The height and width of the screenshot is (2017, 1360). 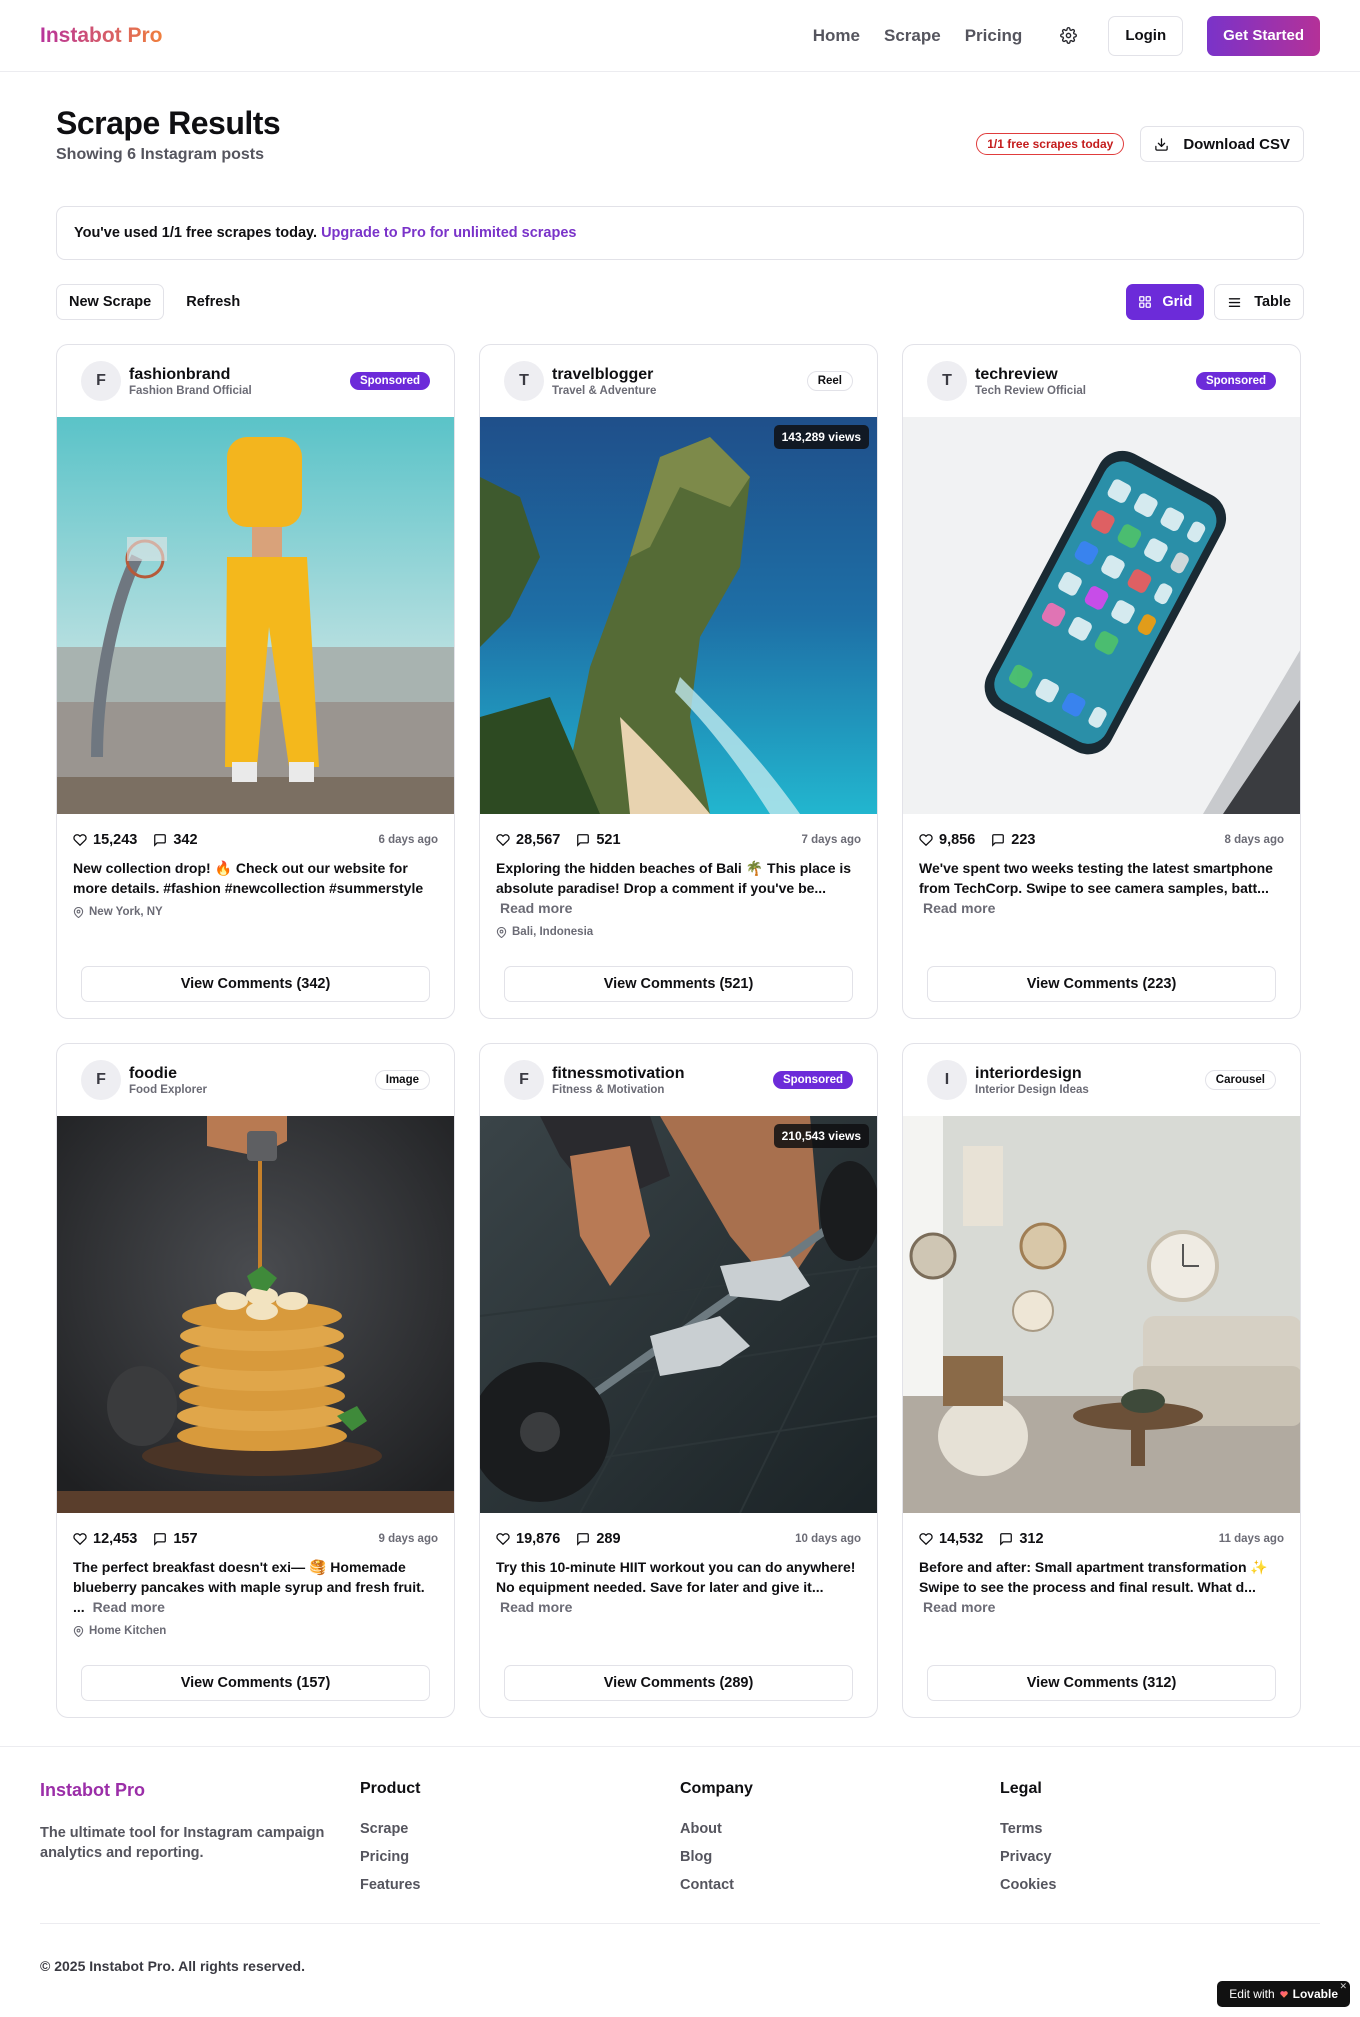 What do you see at coordinates (961, 1539) in the screenshot?
I see `likes-count: 14,532` at bounding box center [961, 1539].